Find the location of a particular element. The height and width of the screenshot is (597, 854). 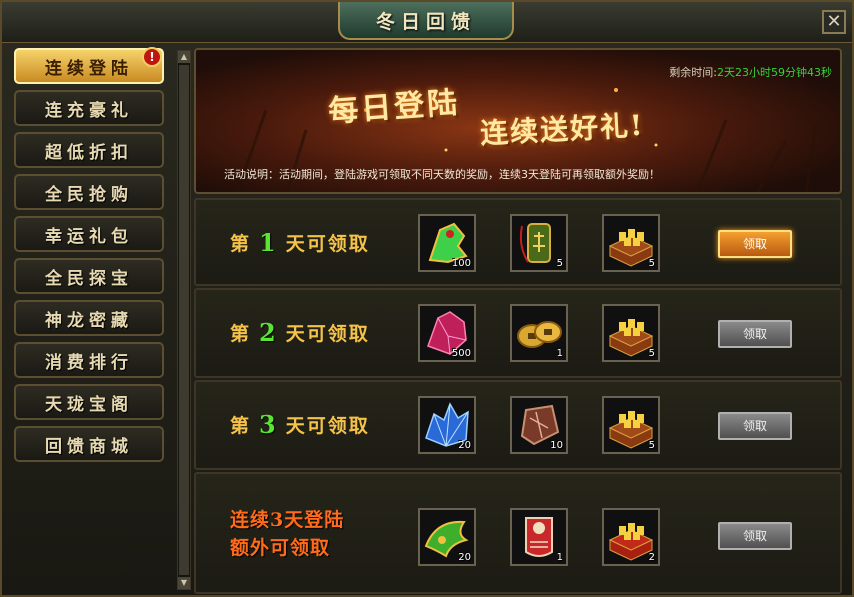

sidebar-item-label: 超低折扣 is located at coordinates (89, 152).